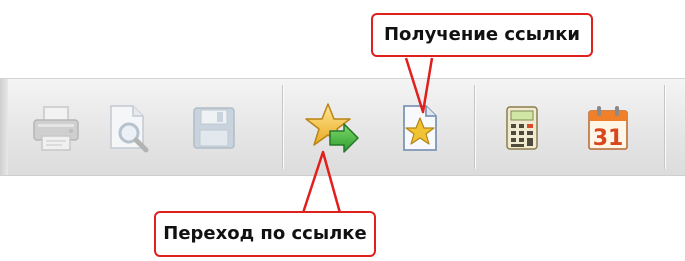  I want to click on calendar-icon: 31, so click(608, 128).